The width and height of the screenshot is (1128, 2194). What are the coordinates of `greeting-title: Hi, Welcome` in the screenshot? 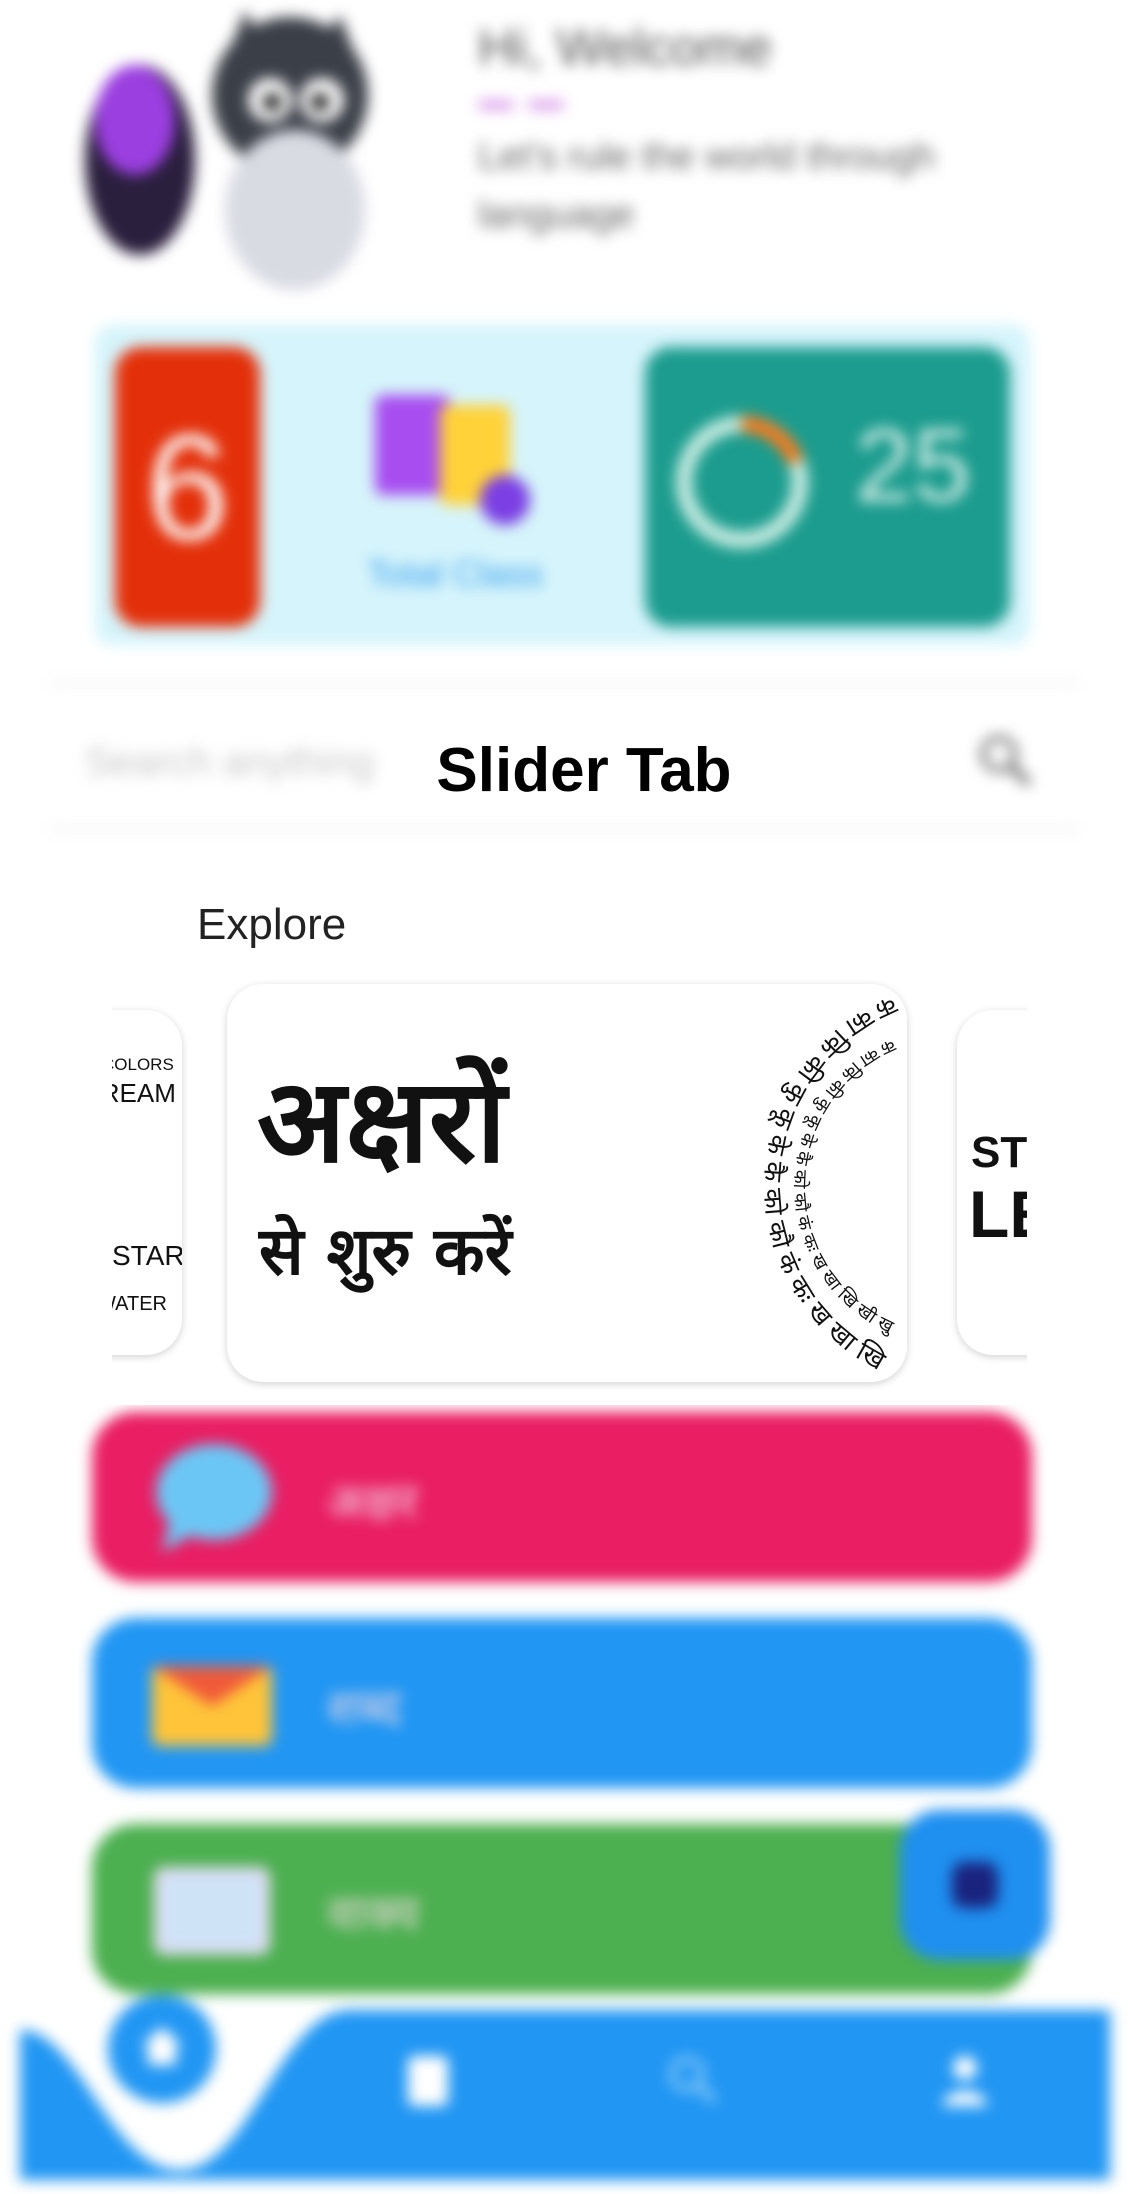 It's located at (625, 48).